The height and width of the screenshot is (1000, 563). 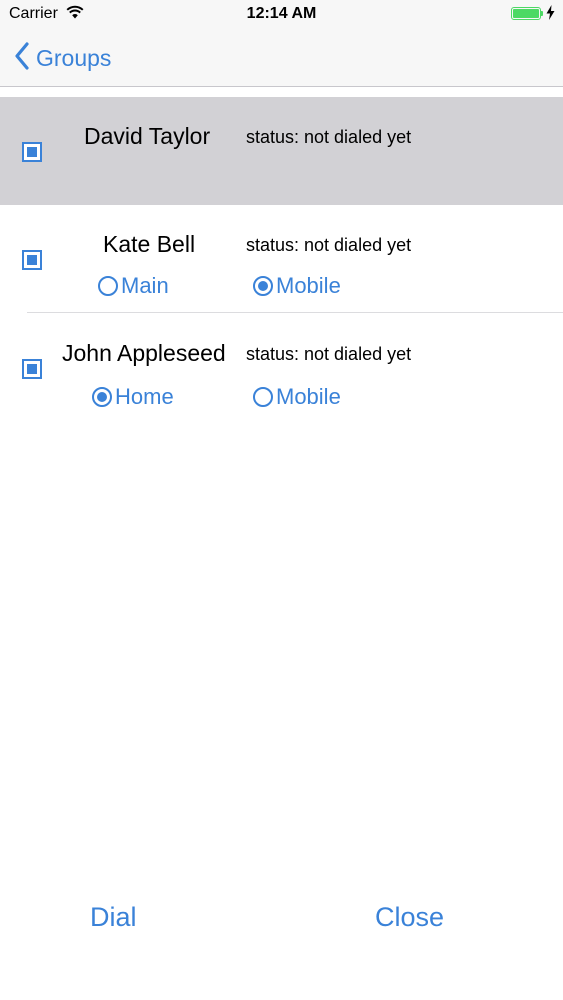 I want to click on phone-option-label: Home, so click(x=144, y=396).